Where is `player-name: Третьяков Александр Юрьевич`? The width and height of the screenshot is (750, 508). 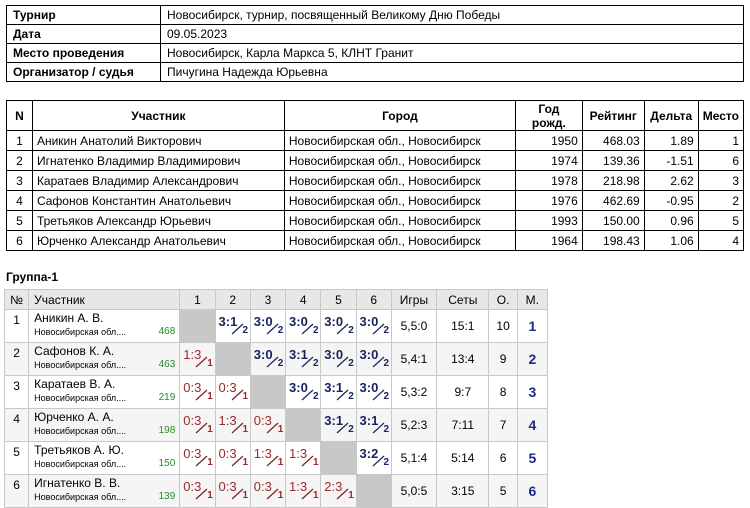 player-name: Третьяков Александр Юрьевич is located at coordinates (158, 220).